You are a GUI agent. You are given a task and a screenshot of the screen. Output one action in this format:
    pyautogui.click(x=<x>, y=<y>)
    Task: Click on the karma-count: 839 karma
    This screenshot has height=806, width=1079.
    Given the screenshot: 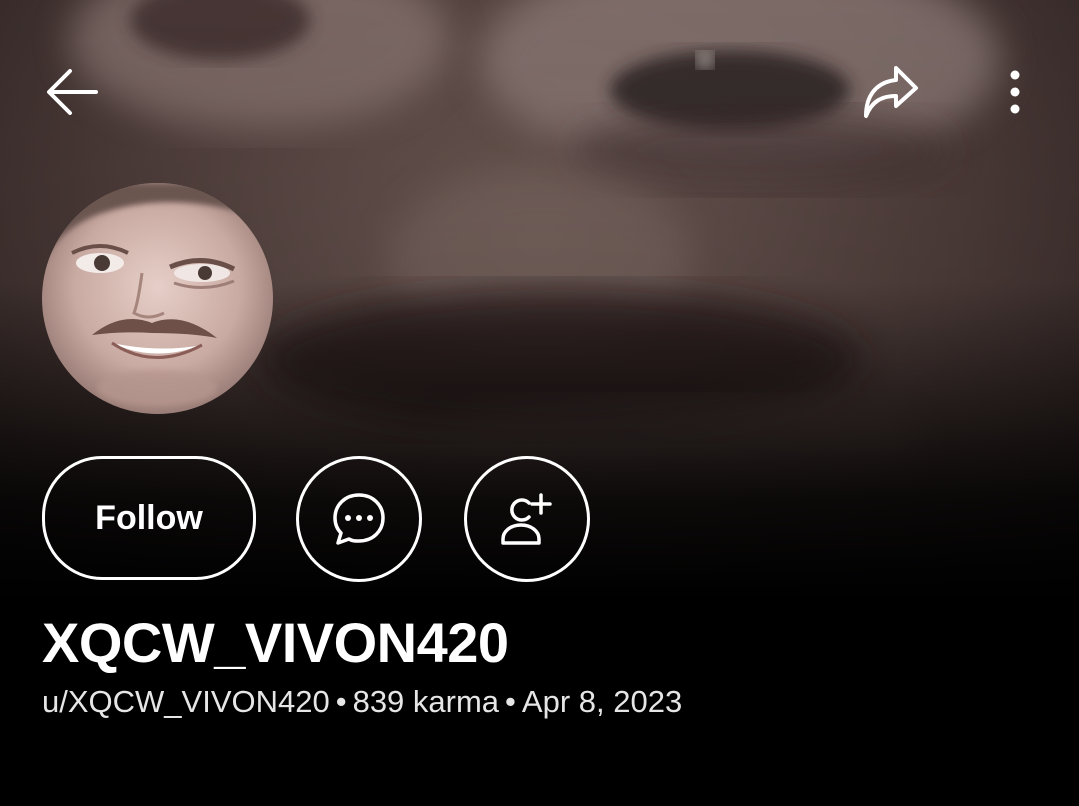 What is the action you would take?
    pyautogui.click(x=426, y=701)
    